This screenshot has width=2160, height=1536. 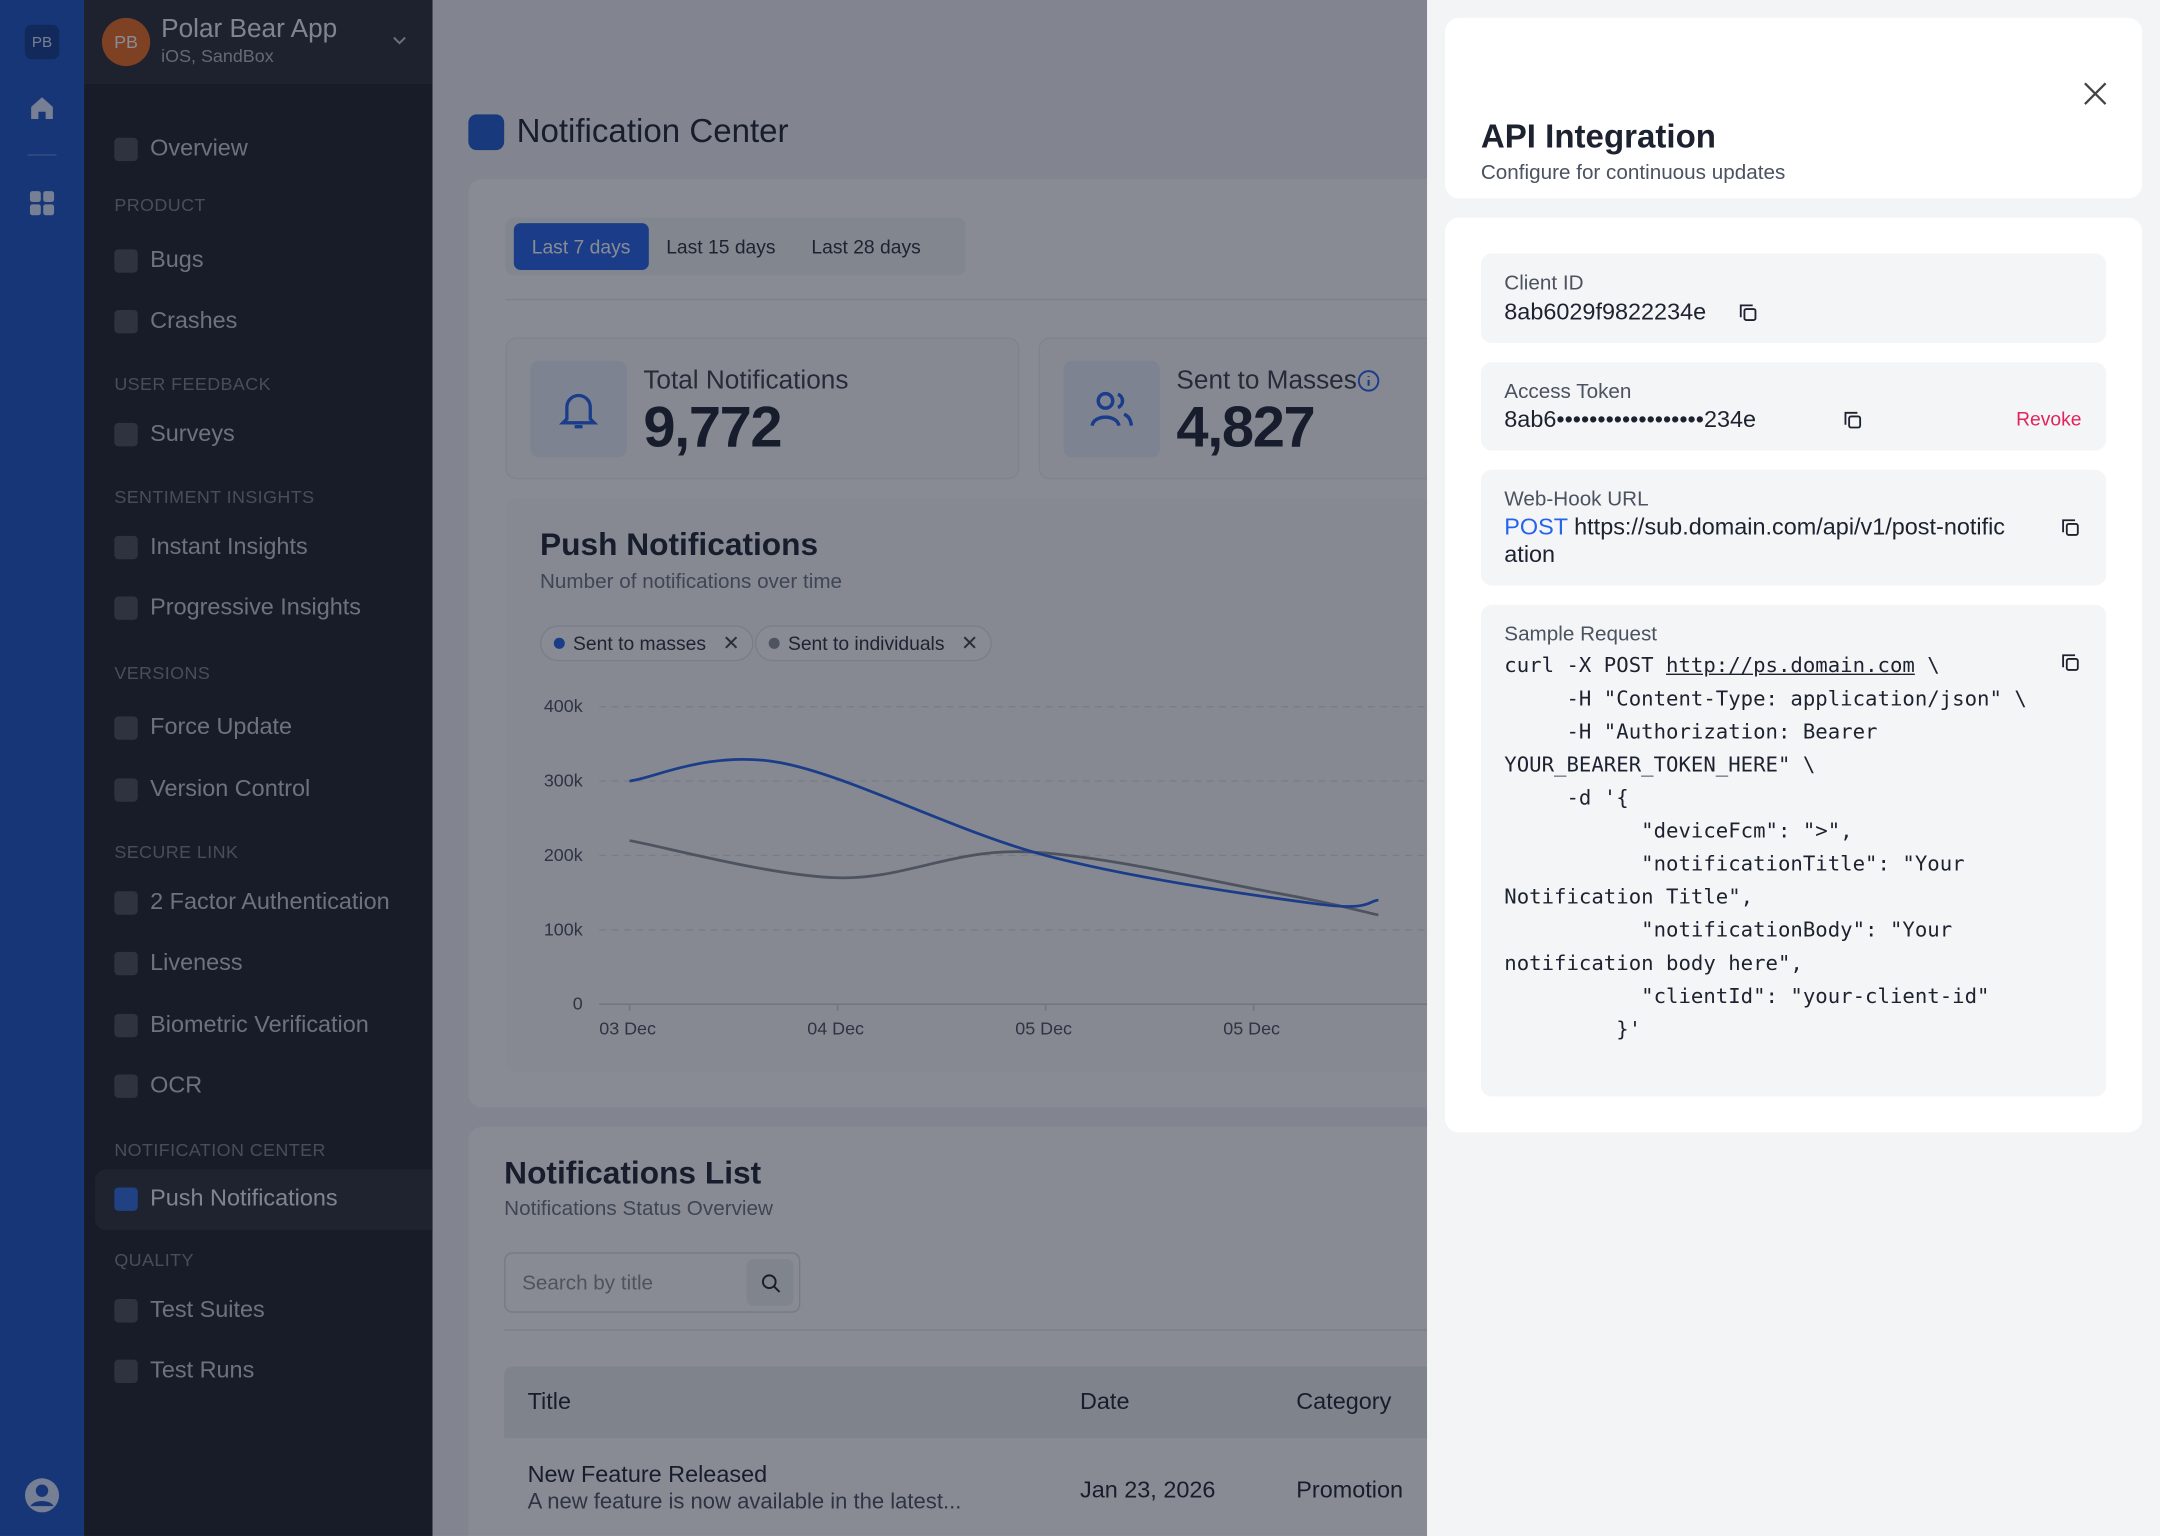 I want to click on sample-request-label: Sample Request, so click(x=1581, y=634).